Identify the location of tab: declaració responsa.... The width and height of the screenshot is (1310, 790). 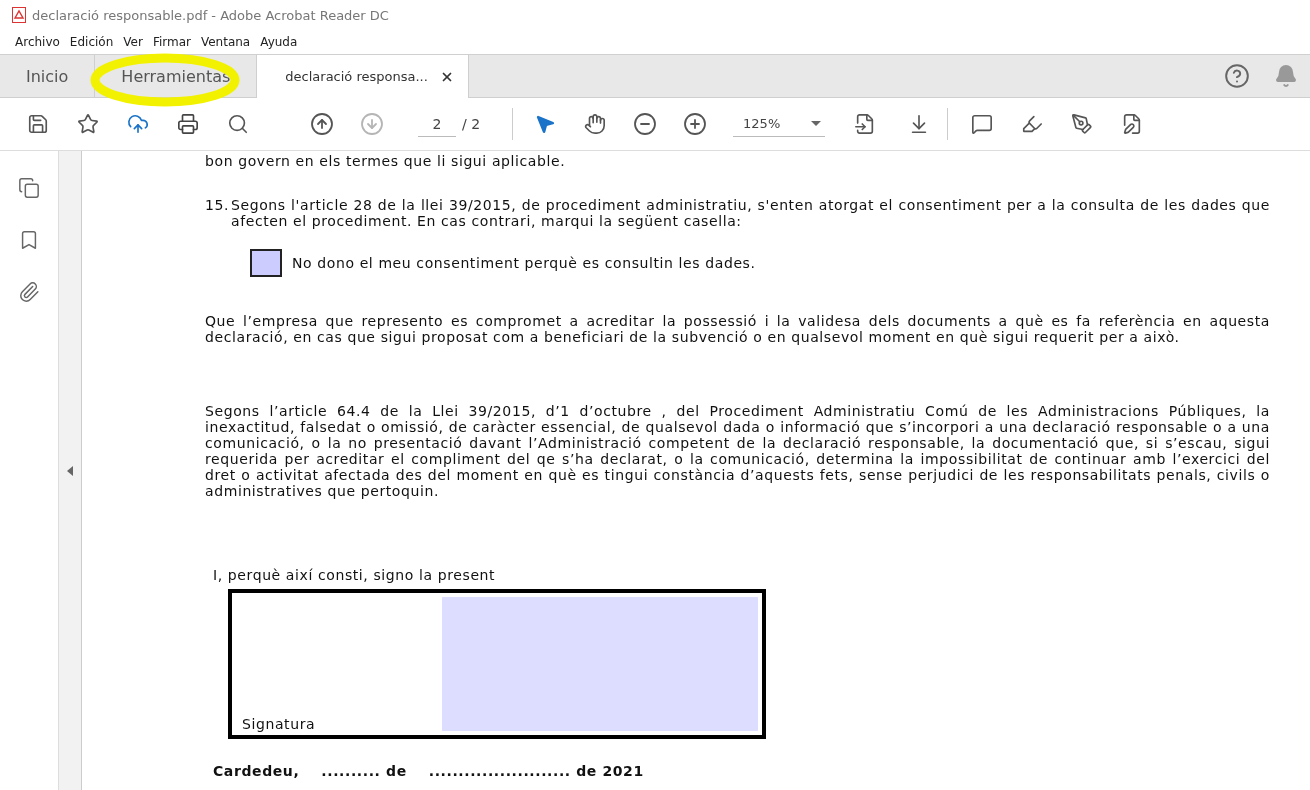
(363, 76).